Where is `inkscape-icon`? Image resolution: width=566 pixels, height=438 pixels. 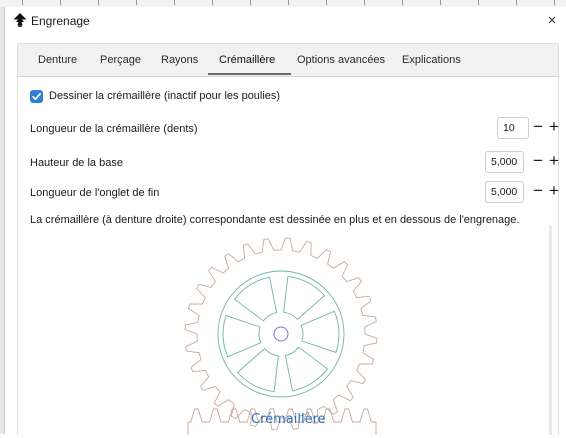
inkscape-icon is located at coordinates (20, 20).